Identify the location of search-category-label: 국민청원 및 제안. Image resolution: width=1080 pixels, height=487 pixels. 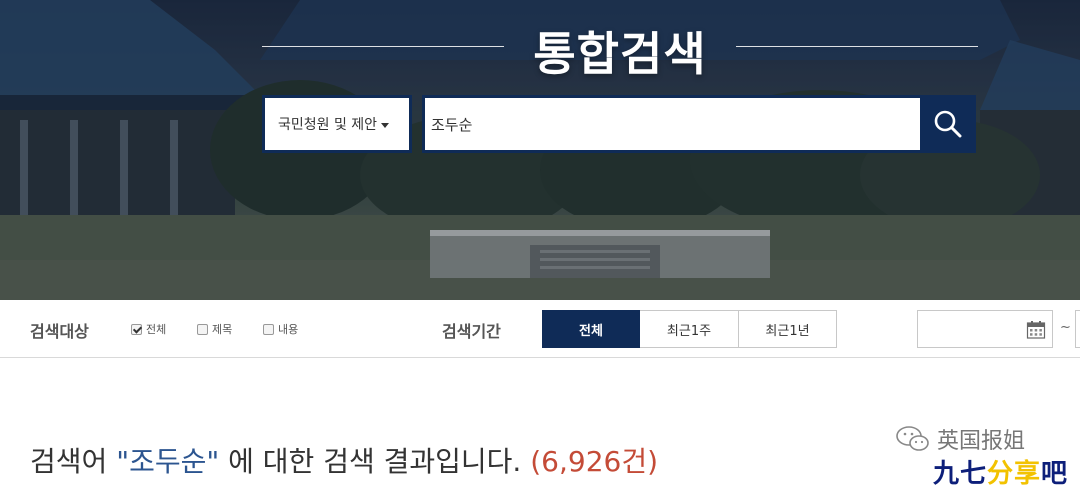
(328, 125).